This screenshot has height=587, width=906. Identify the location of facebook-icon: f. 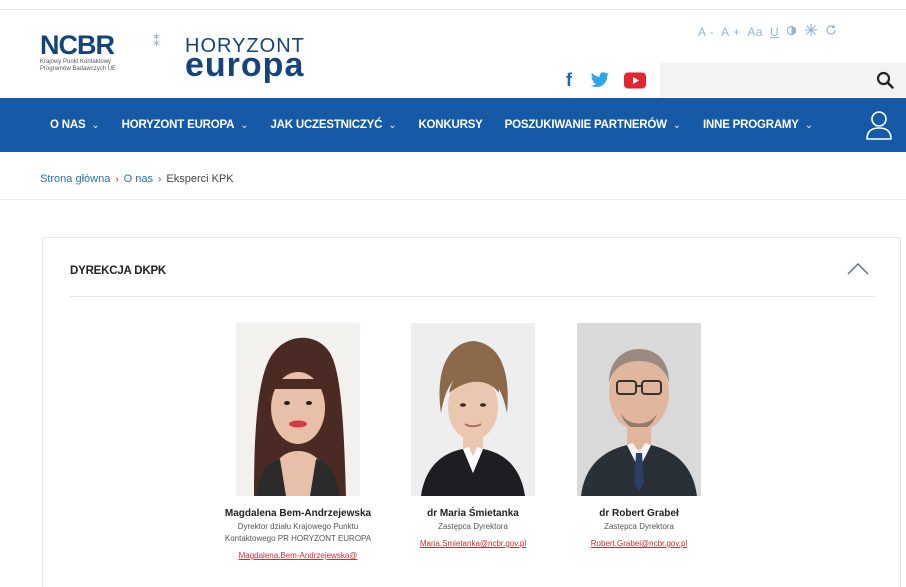
(569, 80).